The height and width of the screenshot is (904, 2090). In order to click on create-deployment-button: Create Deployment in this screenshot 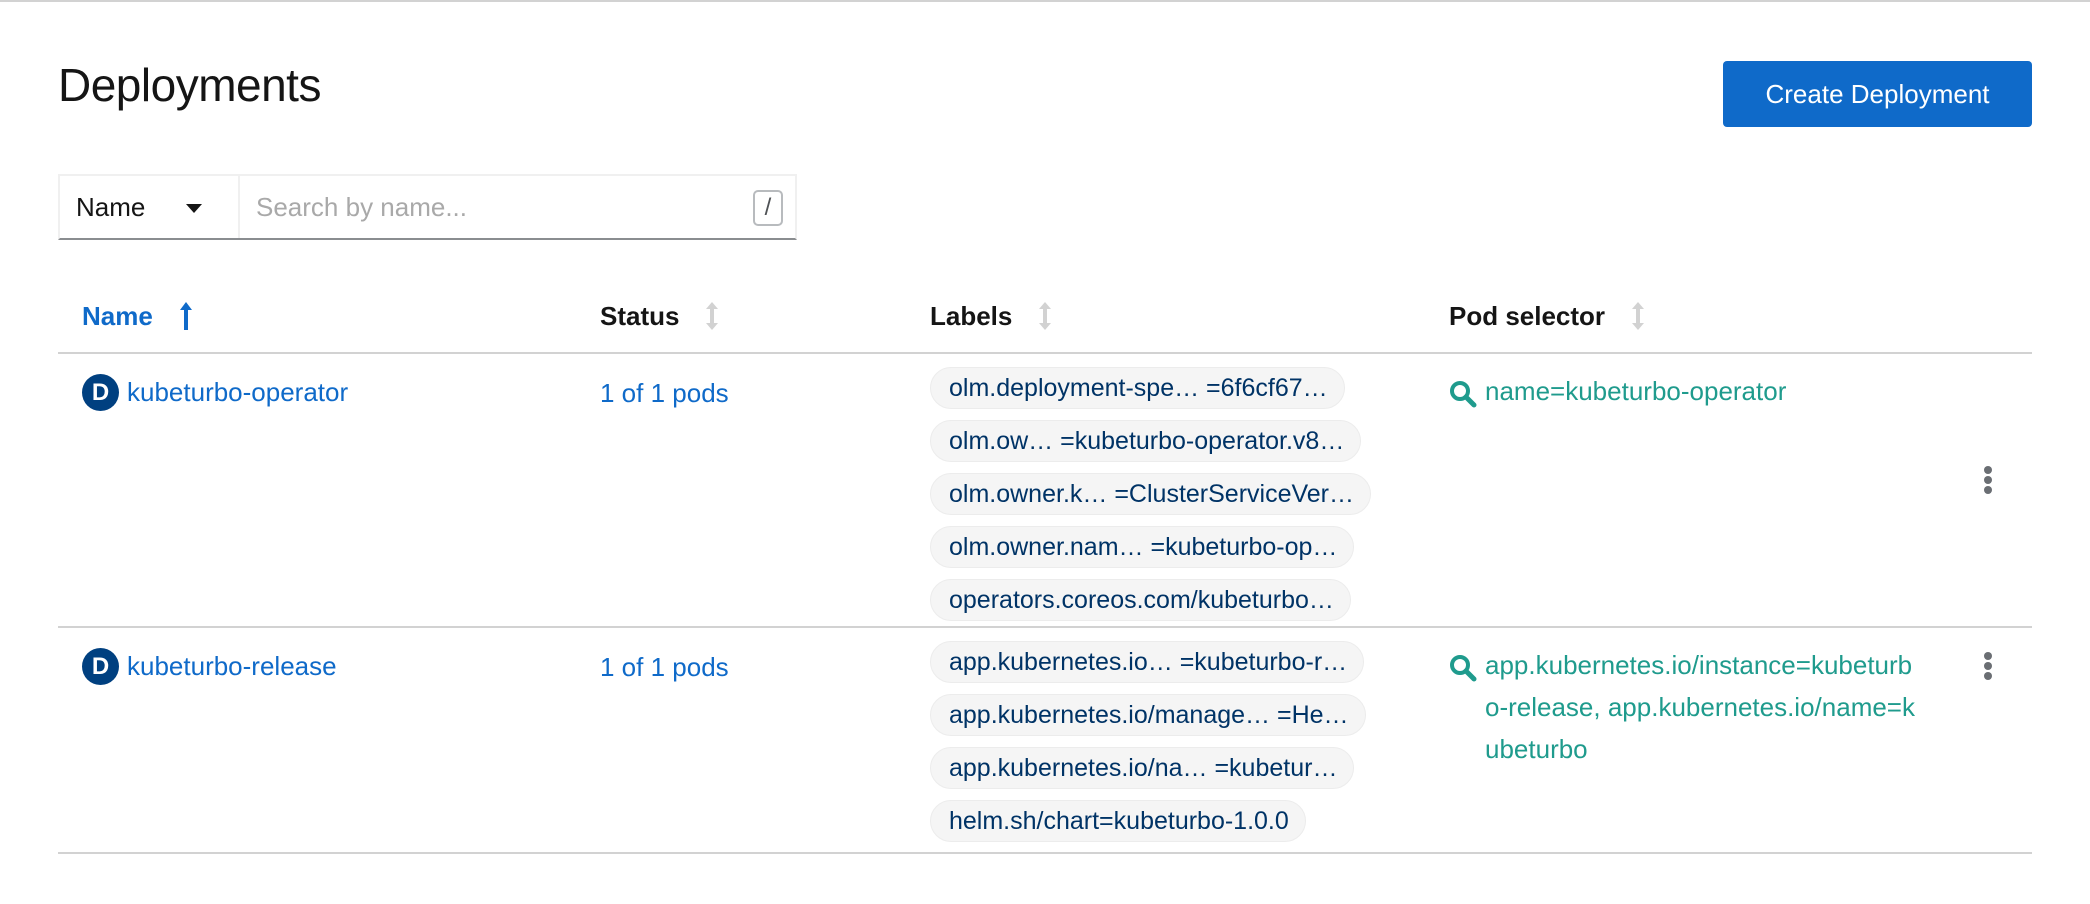, I will do `click(1877, 94)`.